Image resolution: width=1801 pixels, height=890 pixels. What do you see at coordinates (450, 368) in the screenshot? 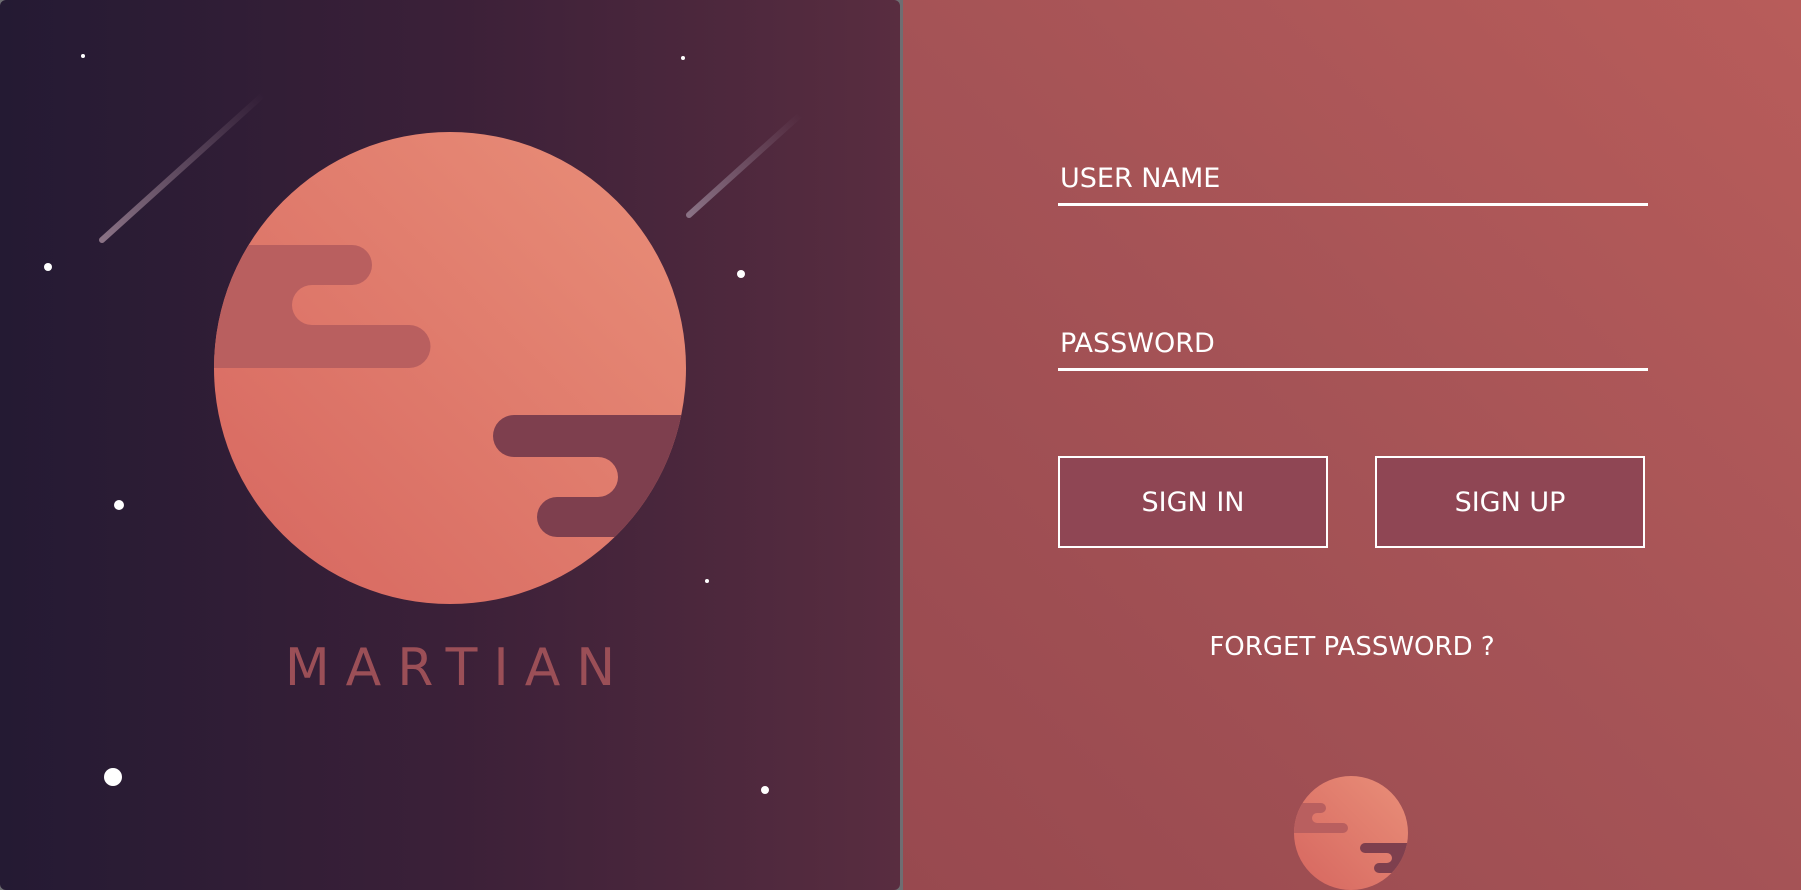
I see `planet` at bounding box center [450, 368].